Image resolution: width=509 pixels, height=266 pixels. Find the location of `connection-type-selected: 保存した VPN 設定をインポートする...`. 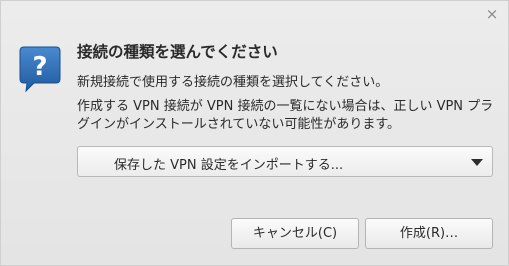

connection-type-selected: 保存した VPN 設定をインポートする... is located at coordinates (229, 165).